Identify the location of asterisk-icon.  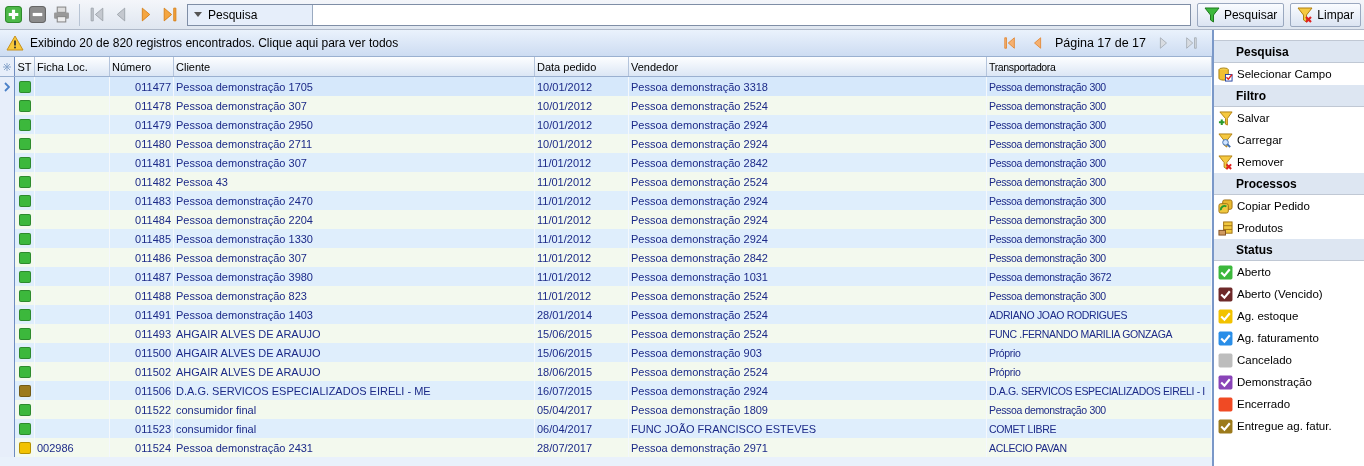
(7, 66).